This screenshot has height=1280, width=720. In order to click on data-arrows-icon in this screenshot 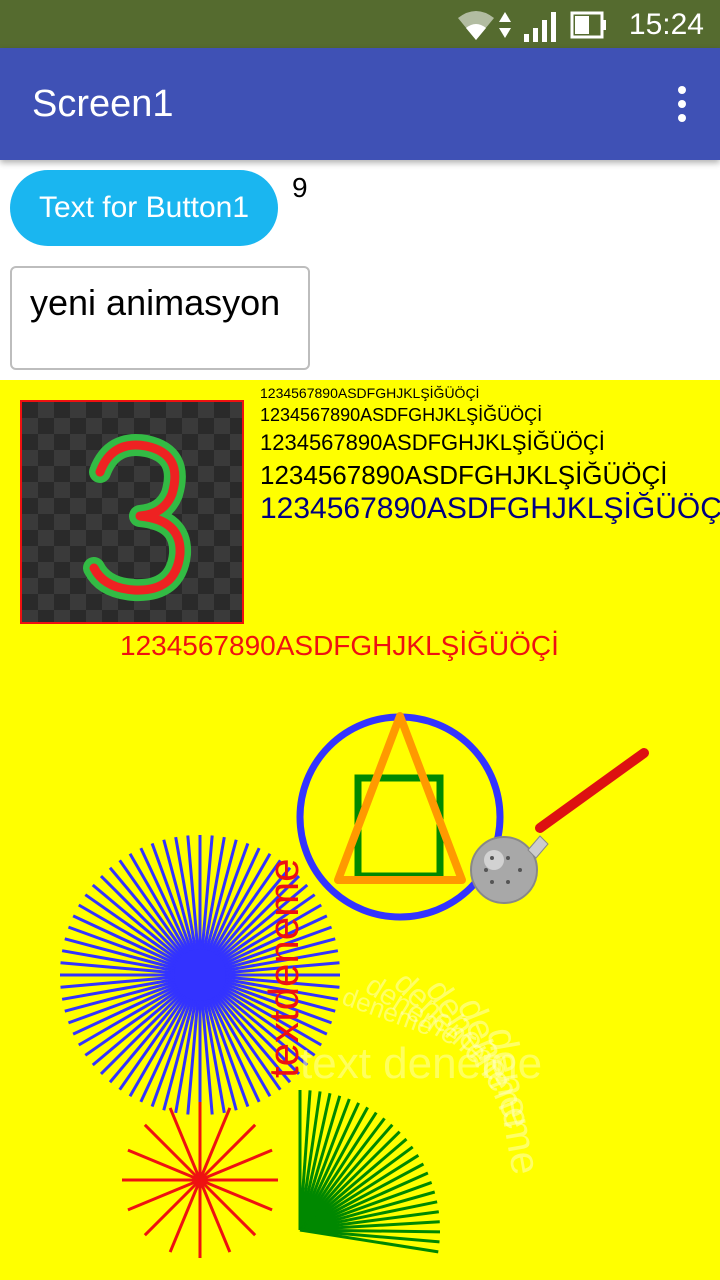, I will do `click(505, 25)`.